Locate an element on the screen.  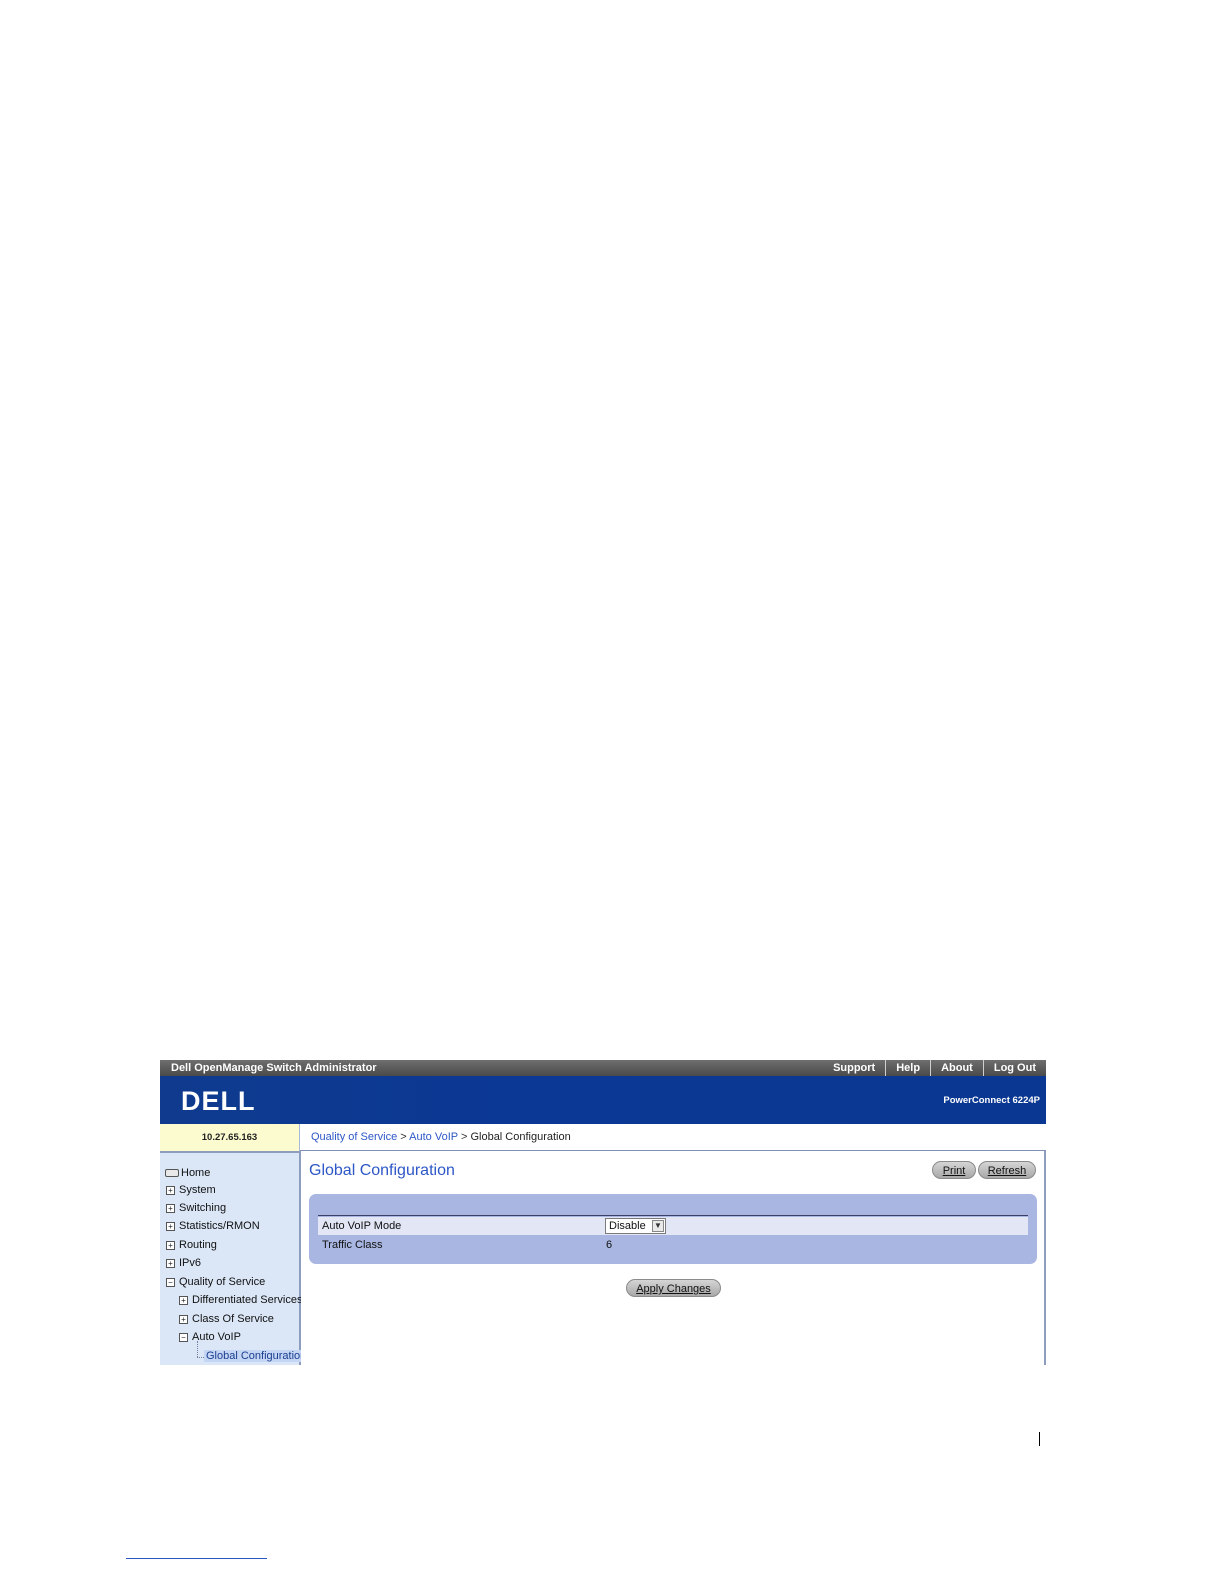
product-name: PowerConnect 6224P is located at coordinates (991, 1100).